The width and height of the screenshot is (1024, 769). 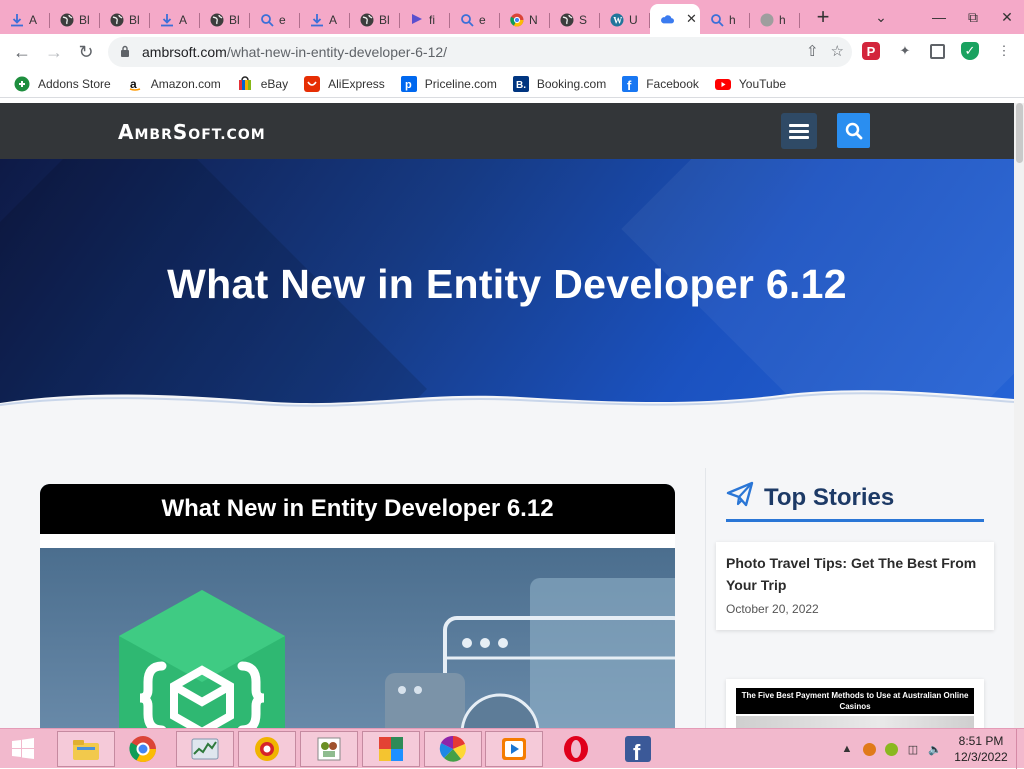 What do you see at coordinates (54, 52) in the screenshot?
I see `forward-icon: →` at bounding box center [54, 52].